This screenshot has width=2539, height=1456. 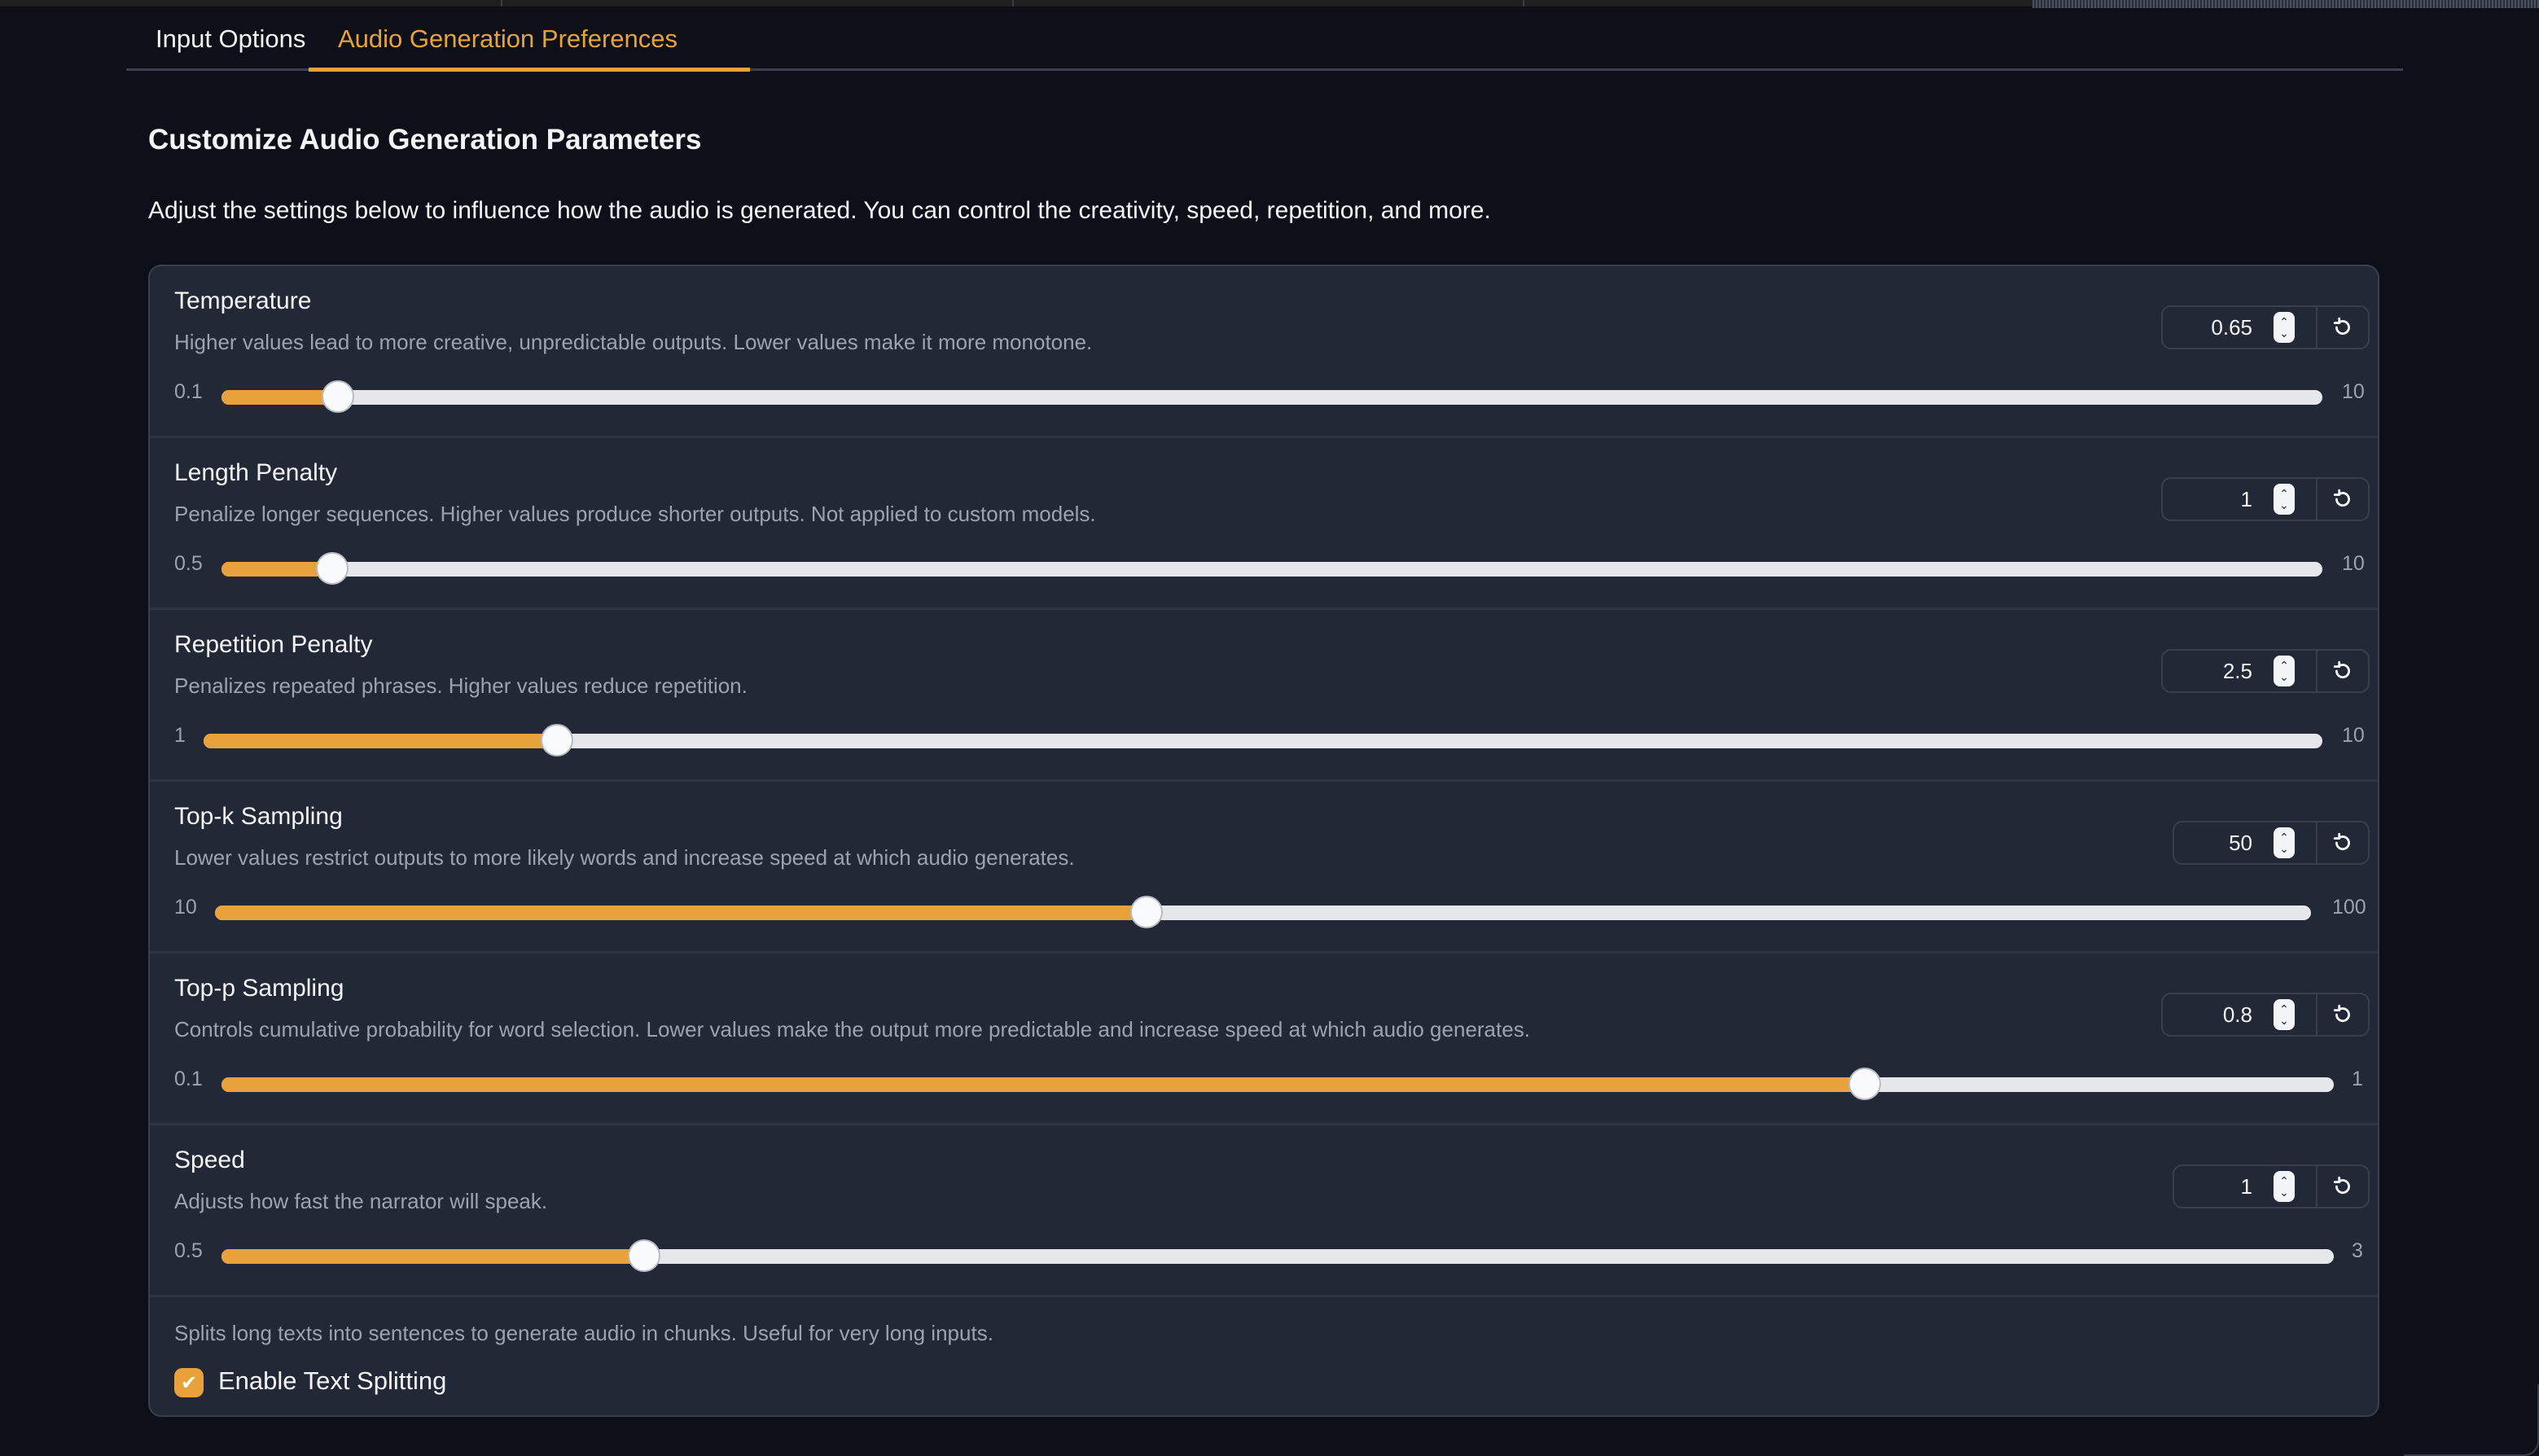 I want to click on number-input: 2.5 ⌃ ⌄, so click(x=2266, y=671).